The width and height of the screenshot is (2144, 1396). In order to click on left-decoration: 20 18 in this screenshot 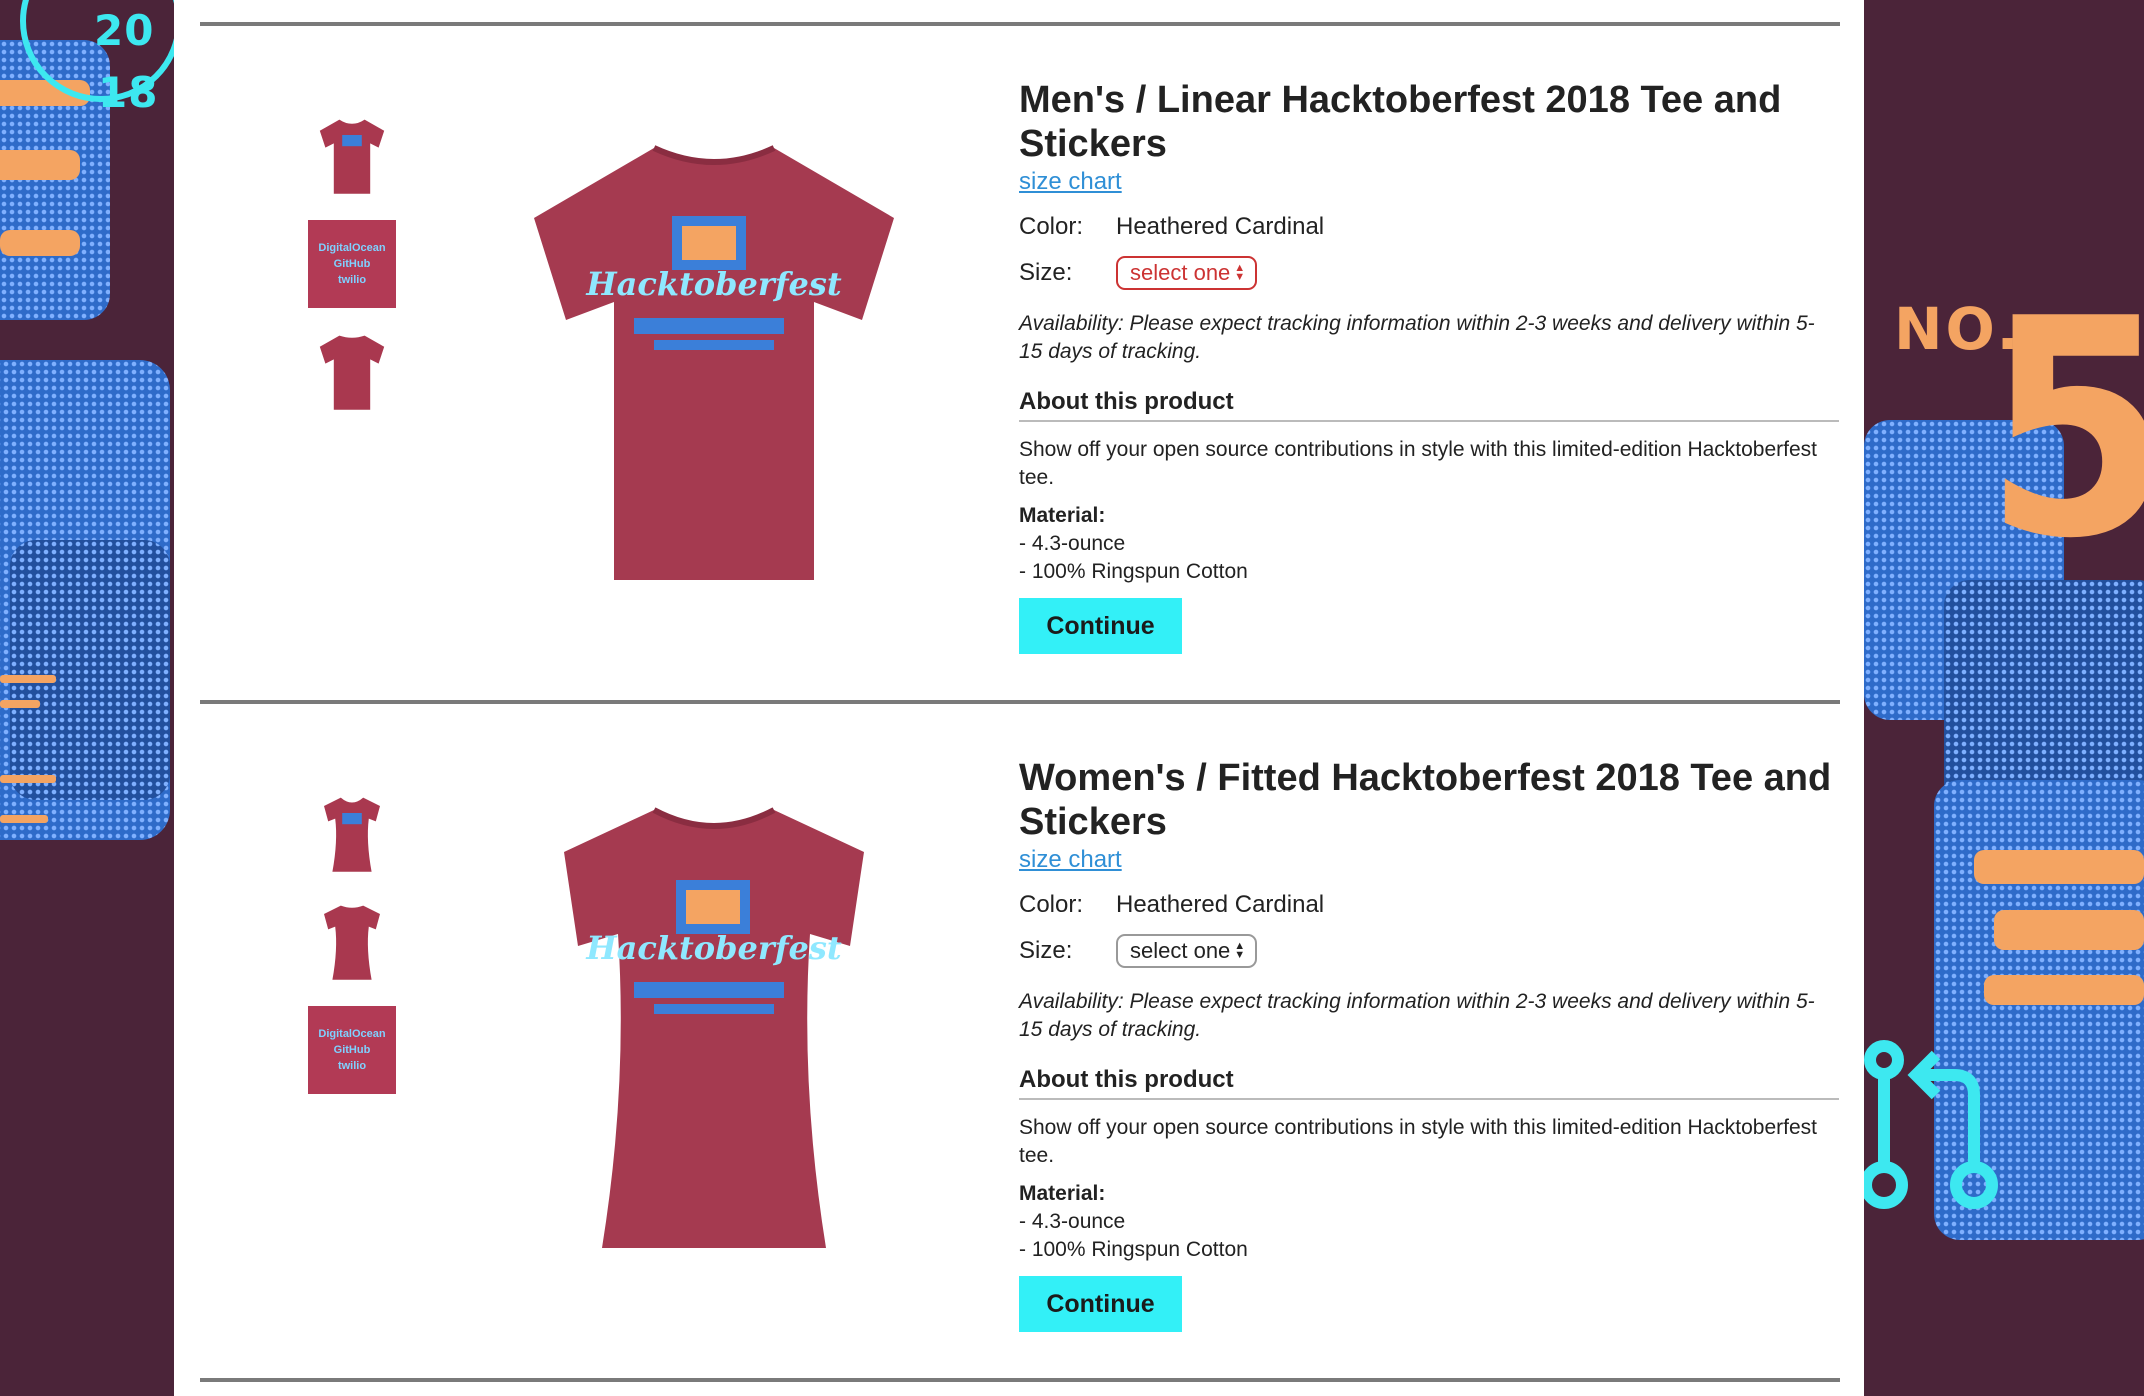, I will do `click(87, 698)`.